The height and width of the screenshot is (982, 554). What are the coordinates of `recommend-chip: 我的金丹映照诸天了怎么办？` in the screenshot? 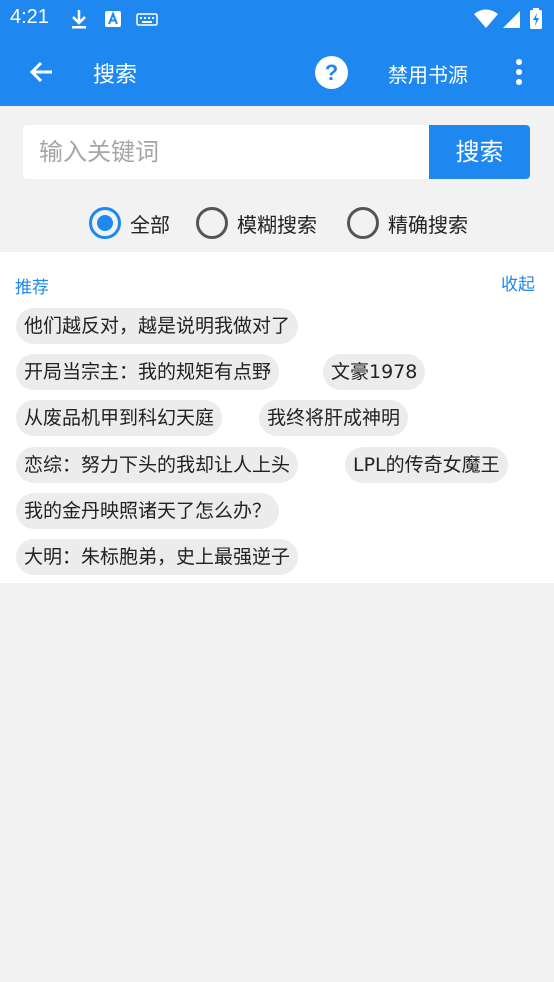 It's located at (148, 511).